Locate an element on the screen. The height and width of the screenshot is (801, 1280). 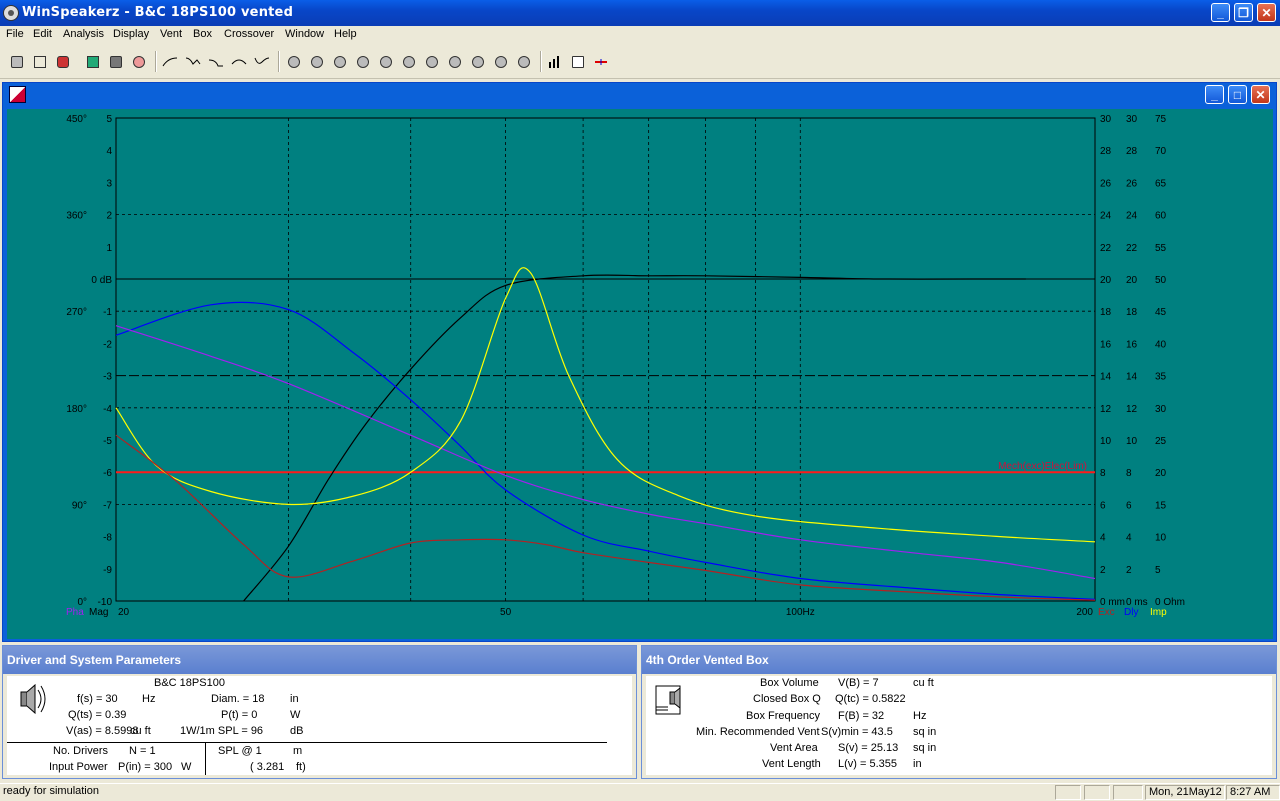
vent-area-value: S(v) = 25.13 is located at coordinates (868, 748).